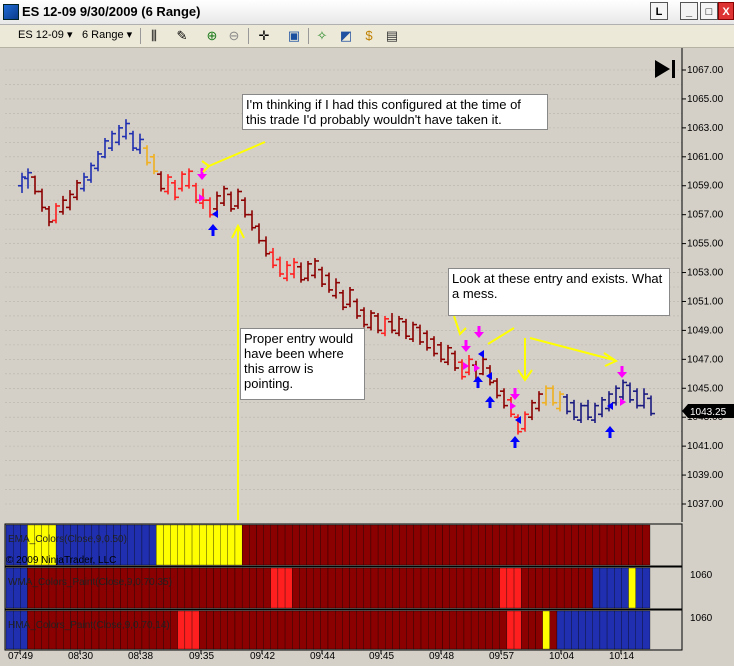 The height and width of the screenshot is (666, 734). I want to click on price-label: 1061.00, so click(705, 157).